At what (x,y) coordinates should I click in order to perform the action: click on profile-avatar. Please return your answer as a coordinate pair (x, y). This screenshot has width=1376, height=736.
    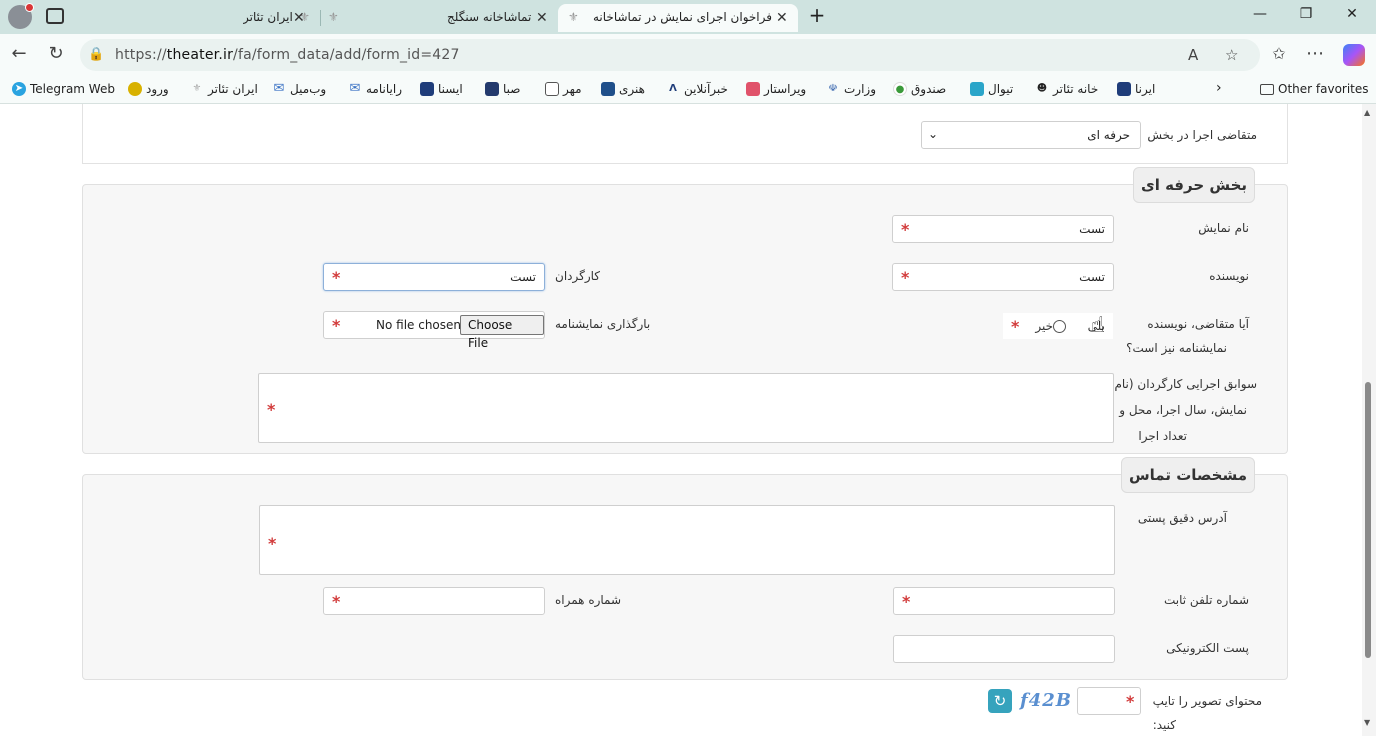
    Looking at the image, I should click on (21, 16).